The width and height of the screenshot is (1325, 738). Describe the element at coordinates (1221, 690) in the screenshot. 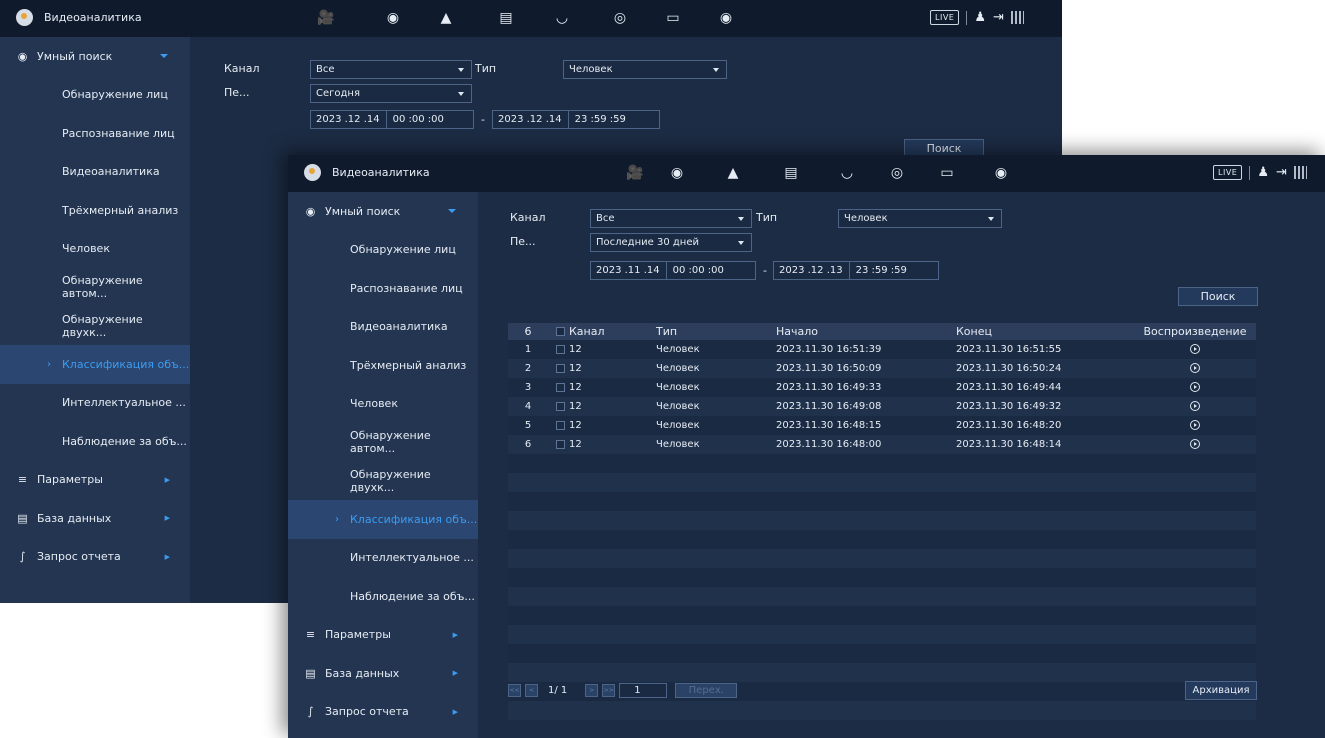

I see `archive-button: Архивация` at that location.